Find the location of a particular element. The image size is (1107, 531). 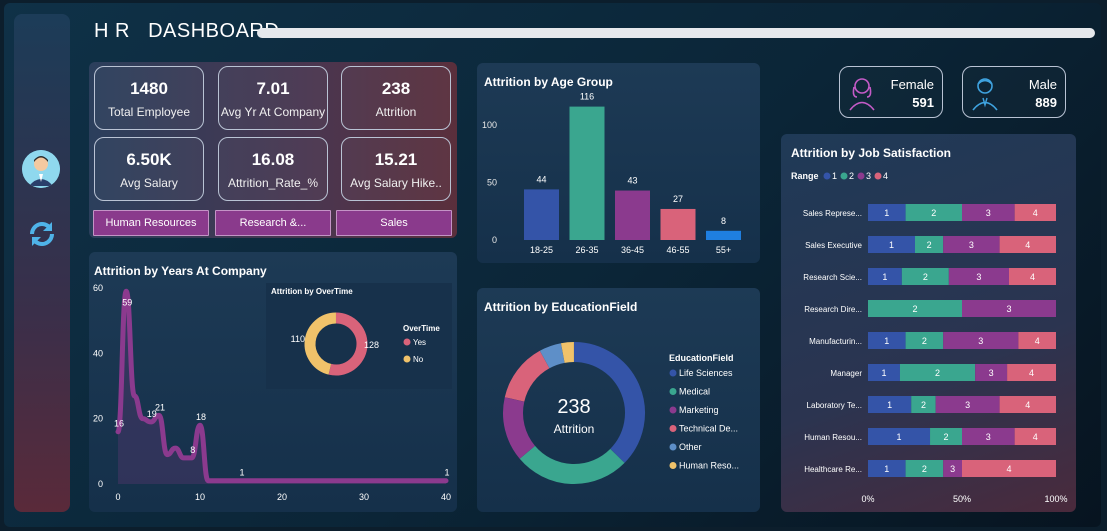

data-label: 27 is located at coordinates (678, 199).